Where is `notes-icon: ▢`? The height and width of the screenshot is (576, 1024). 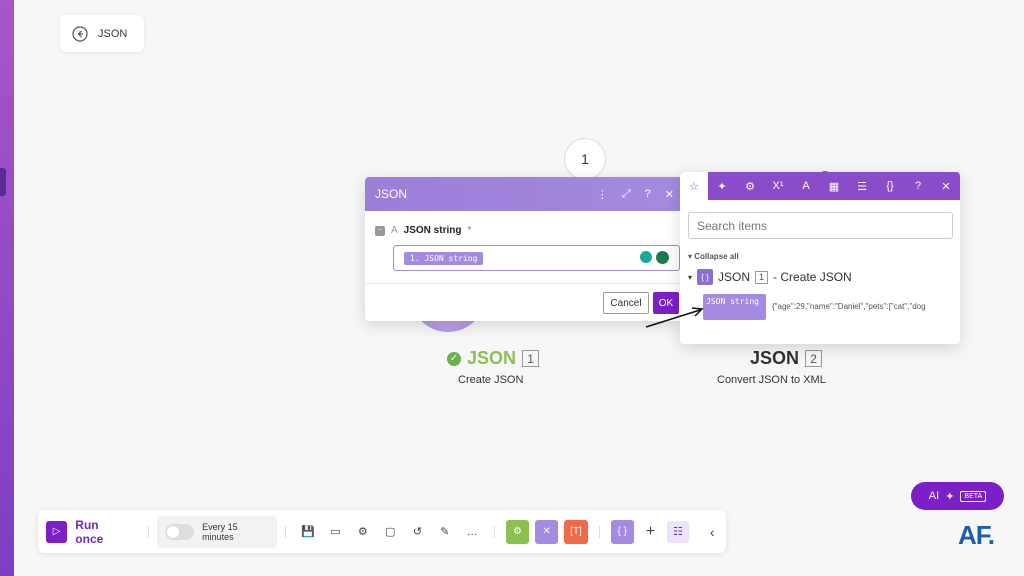
notes-icon: ▢ is located at coordinates (389, 532).